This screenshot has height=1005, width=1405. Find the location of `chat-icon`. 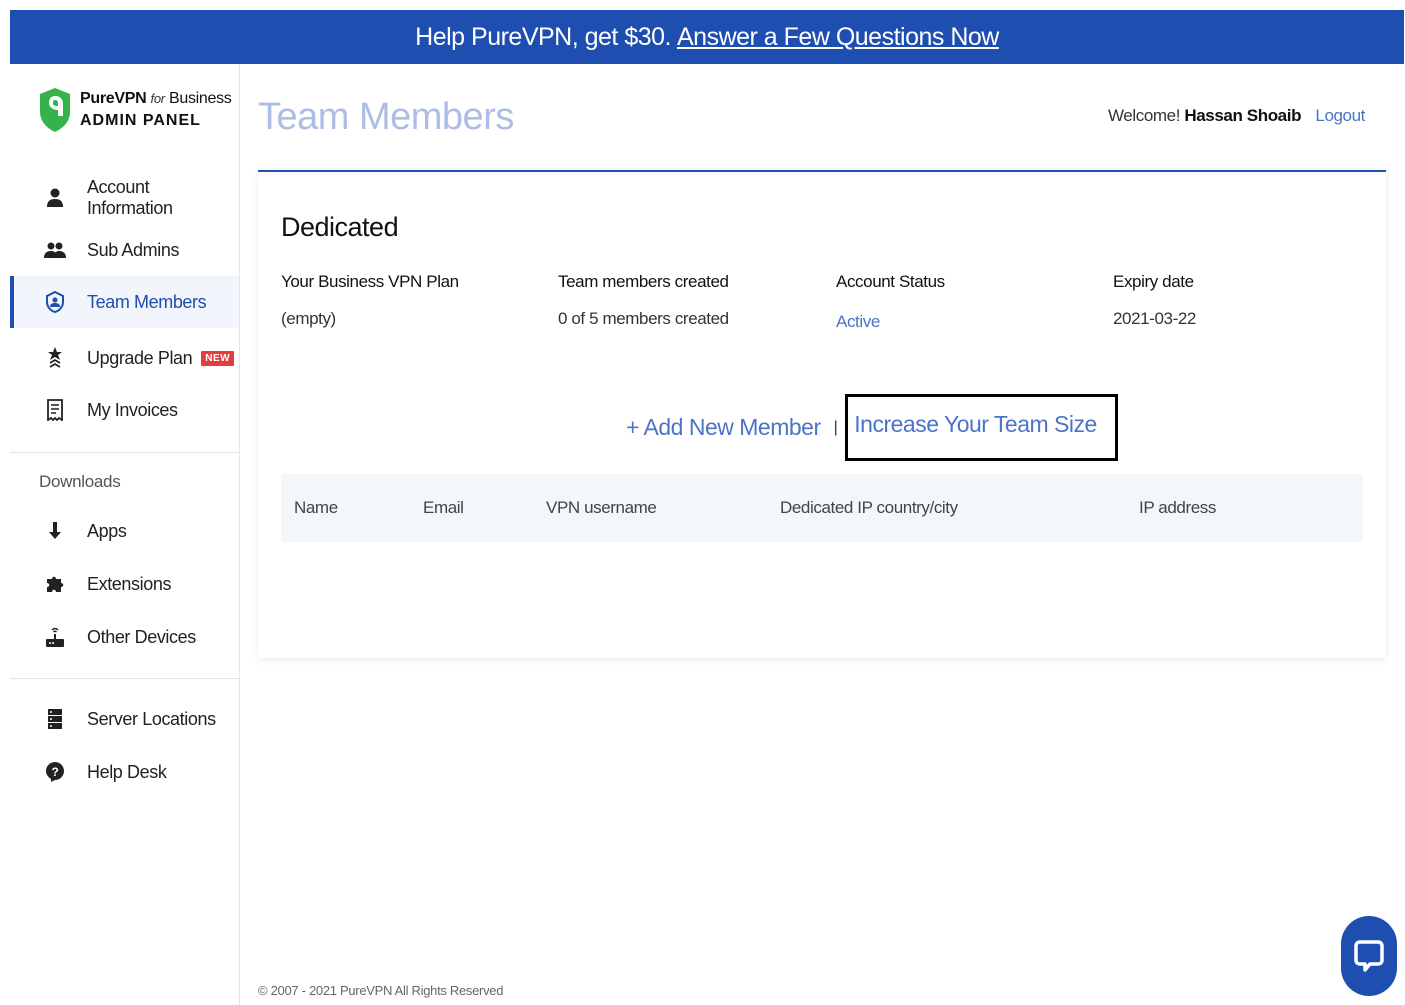

chat-icon is located at coordinates (1369, 956).